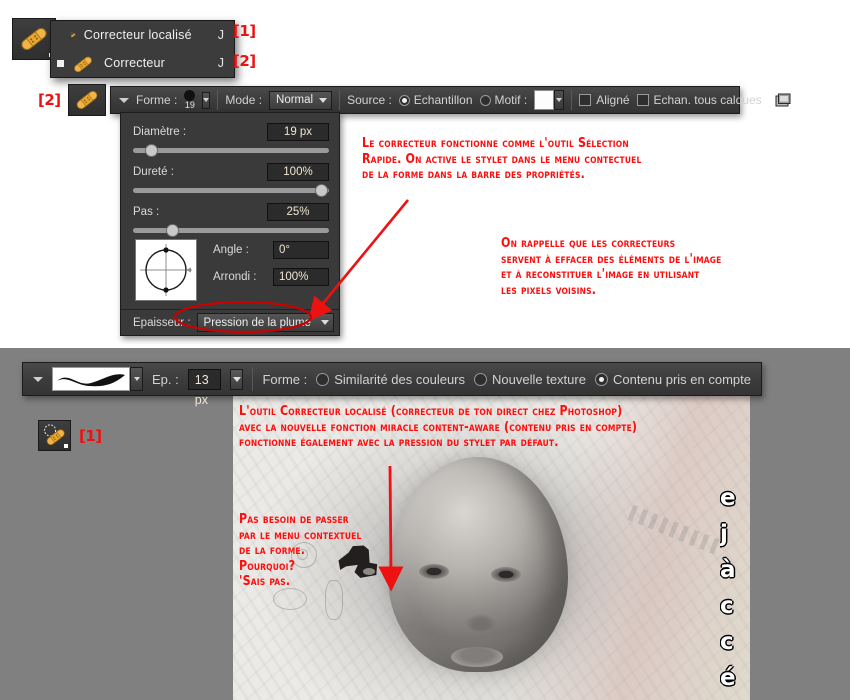 This screenshot has height=700, width=850. I want to click on diameter-slider, so click(231, 150).